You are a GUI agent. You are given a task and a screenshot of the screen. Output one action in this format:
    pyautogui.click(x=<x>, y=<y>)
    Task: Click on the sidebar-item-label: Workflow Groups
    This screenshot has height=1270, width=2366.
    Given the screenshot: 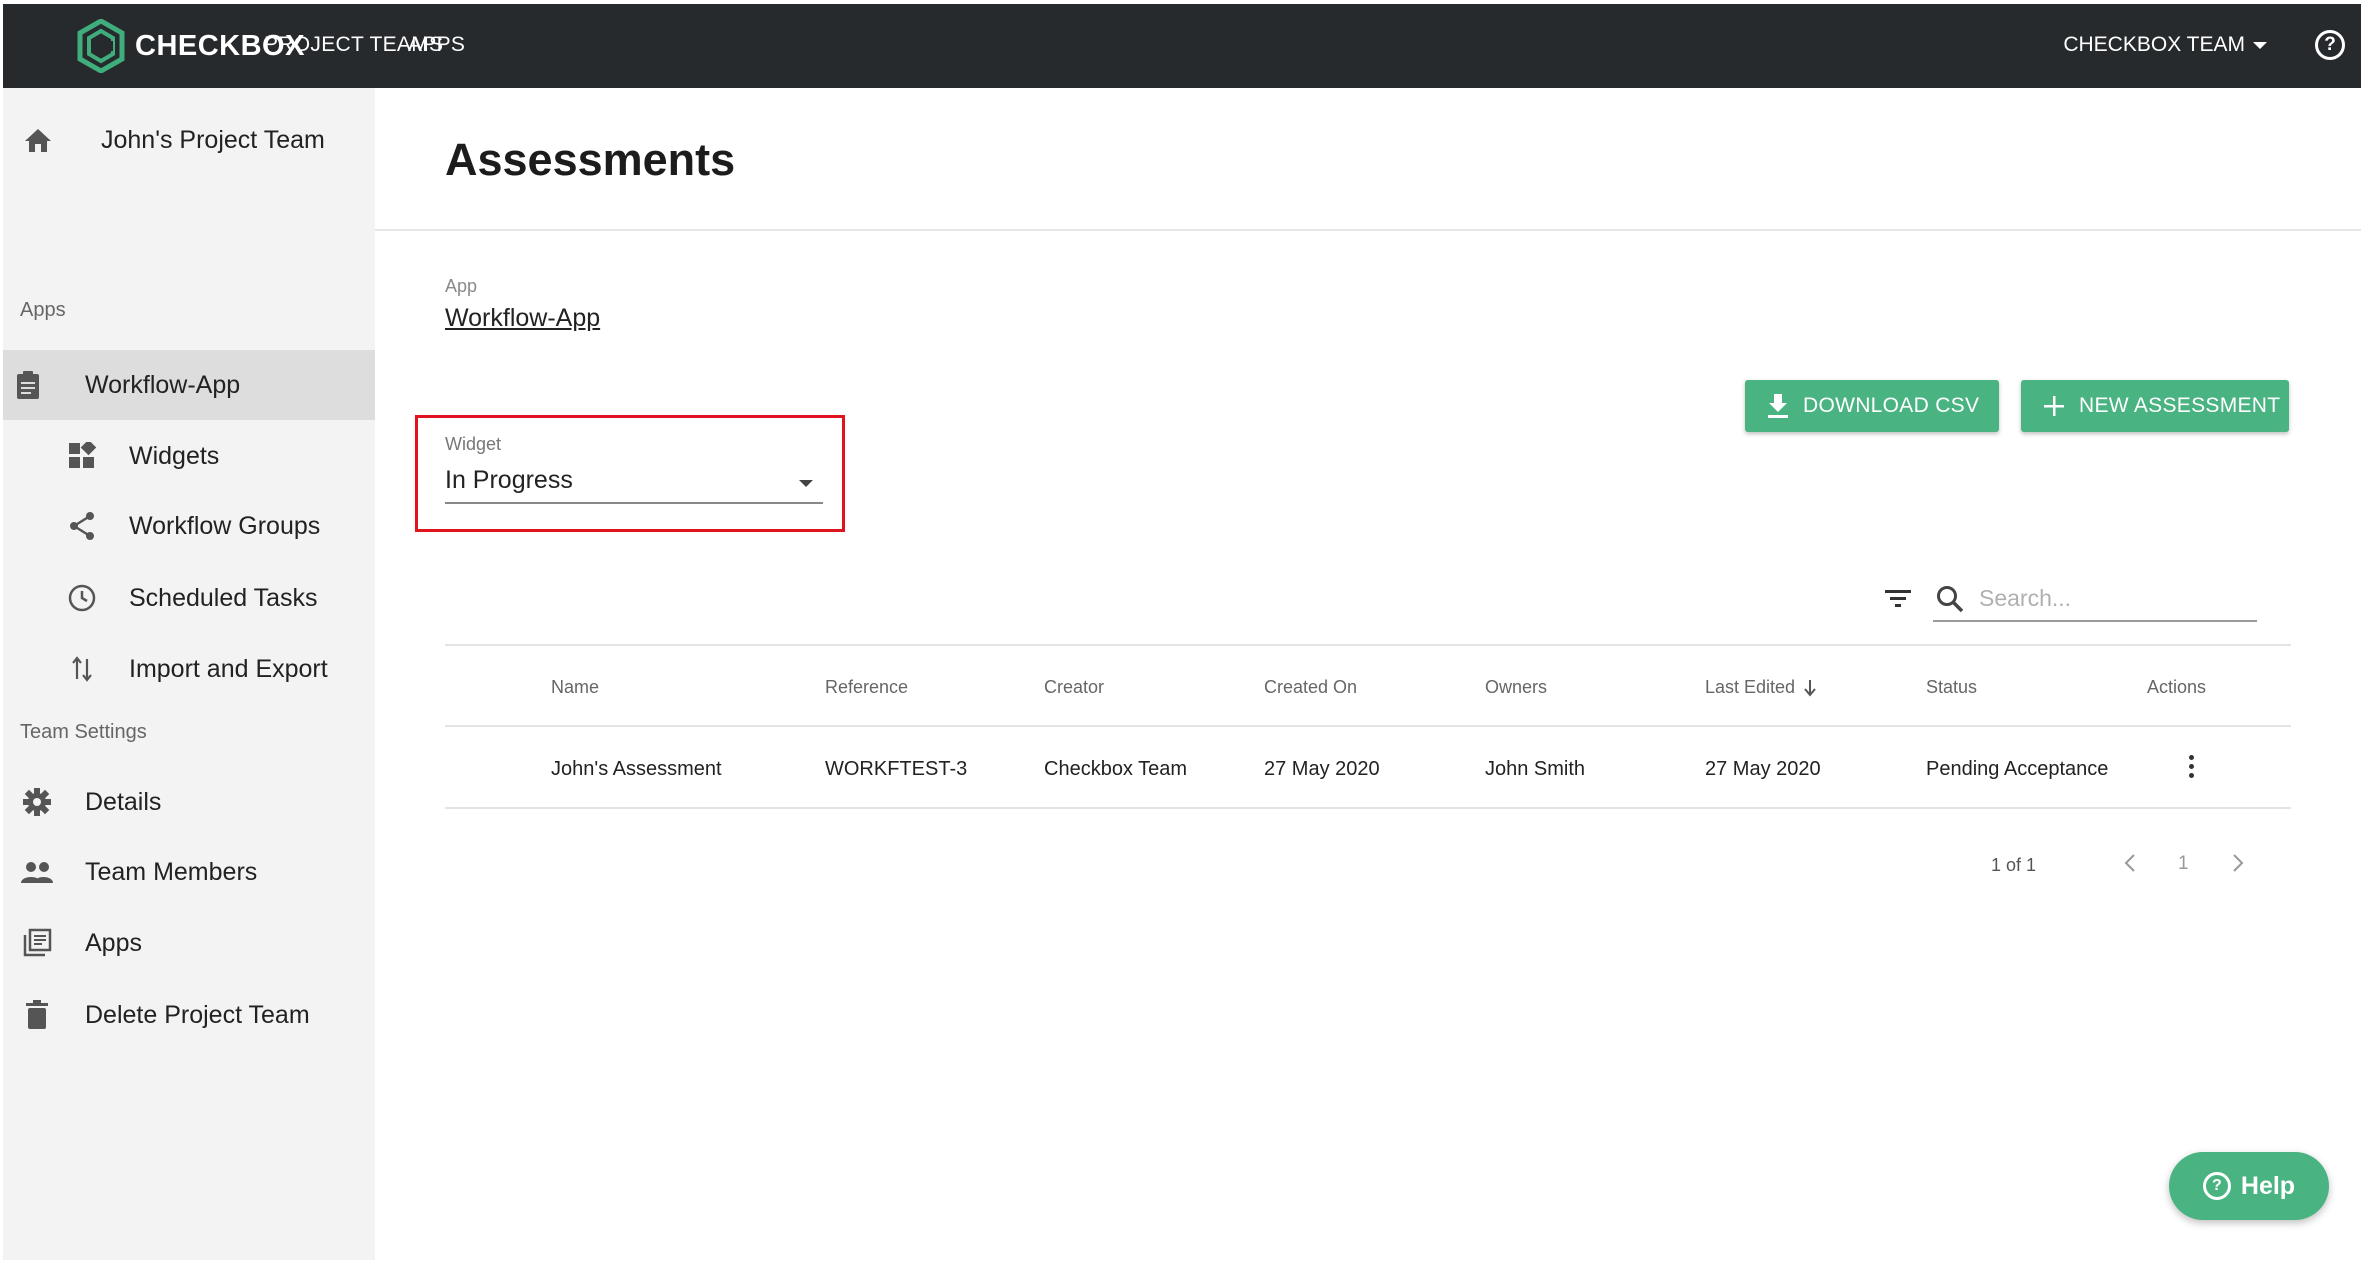 What is the action you would take?
    pyautogui.click(x=225, y=525)
    